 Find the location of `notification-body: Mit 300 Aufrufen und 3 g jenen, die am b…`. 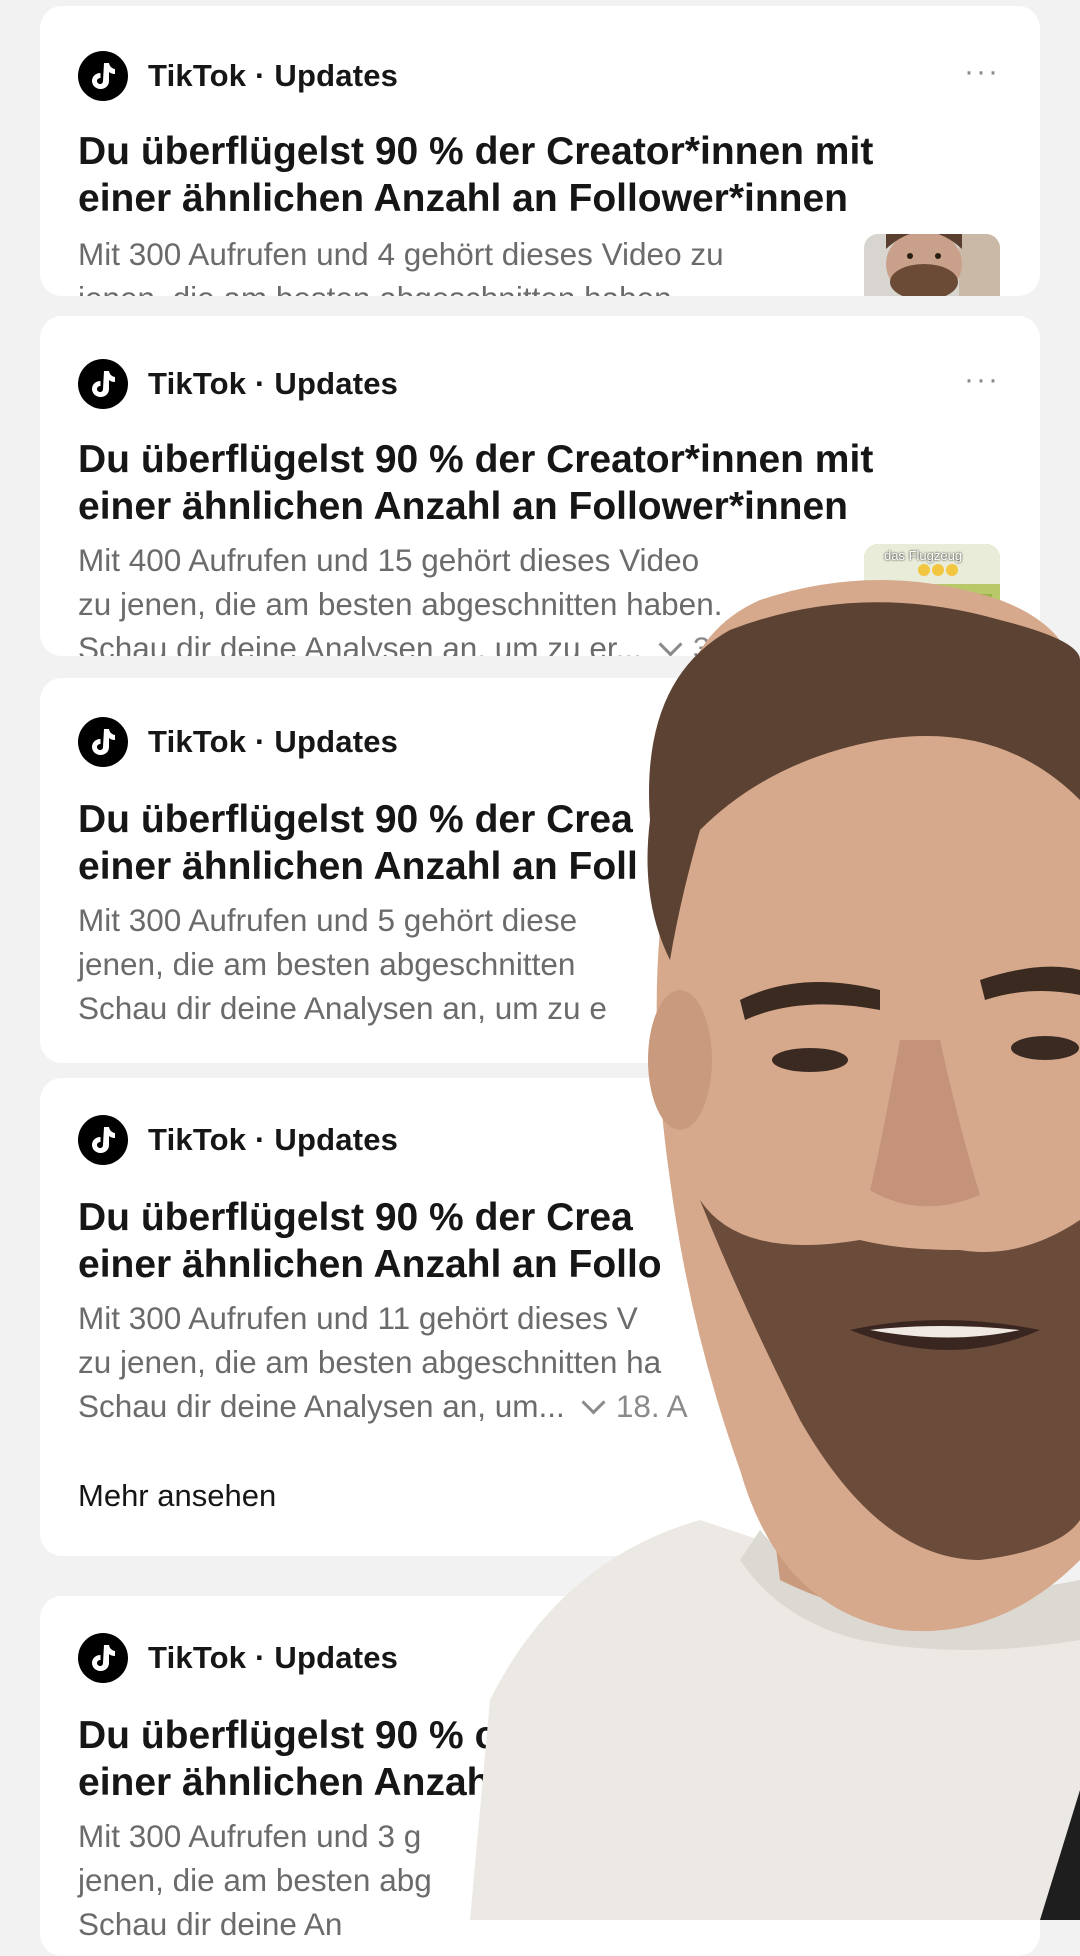

notification-body: Mit 300 Aufrufen und 3 g jenen, die am b… is located at coordinates (255, 1880).